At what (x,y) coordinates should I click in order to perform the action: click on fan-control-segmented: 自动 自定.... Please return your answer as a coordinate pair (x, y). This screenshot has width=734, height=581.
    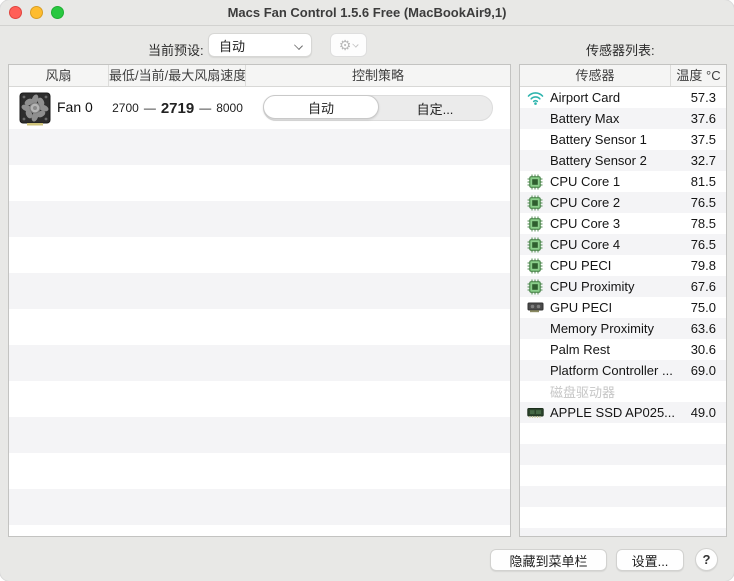
    Looking at the image, I should click on (378, 108).